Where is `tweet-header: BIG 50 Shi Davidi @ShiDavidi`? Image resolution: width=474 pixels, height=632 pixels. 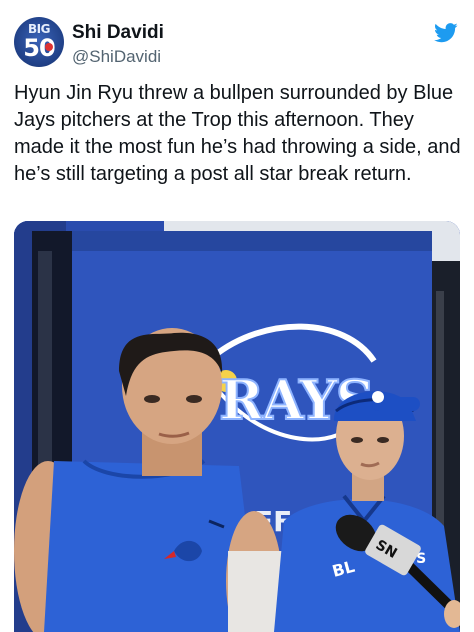 tweet-header: BIG 50 Shi Davidi @ShiDavidi is located at coordinates (237, 43).